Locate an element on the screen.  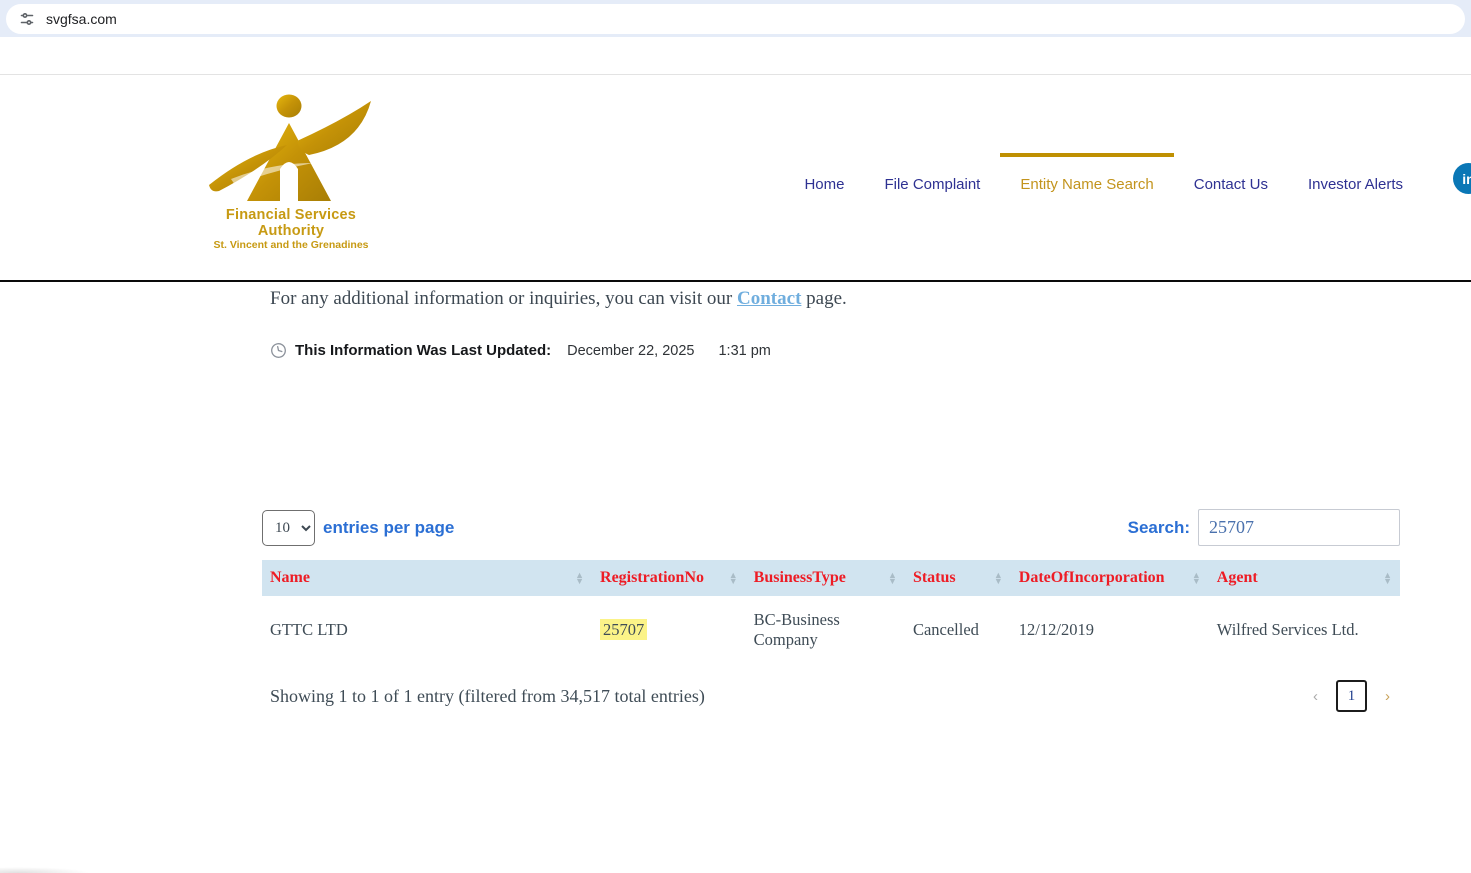
last-updated-time: 1:31 pm is located at coordinates (744, 350).